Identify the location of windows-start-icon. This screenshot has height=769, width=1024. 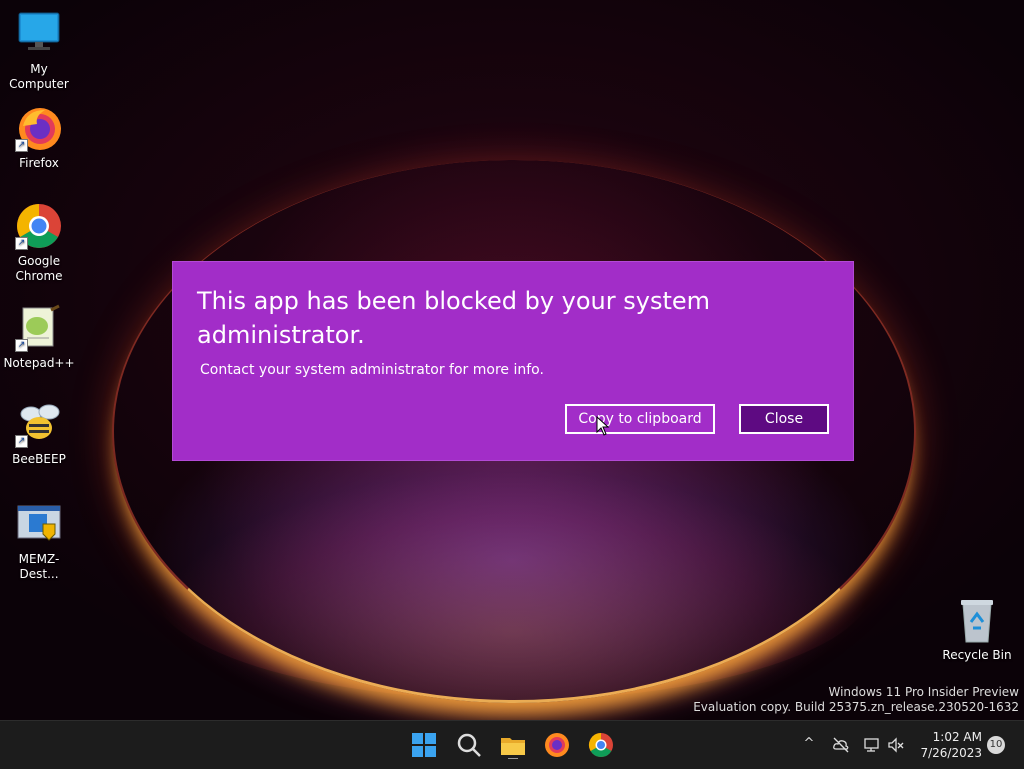
(424, 745).